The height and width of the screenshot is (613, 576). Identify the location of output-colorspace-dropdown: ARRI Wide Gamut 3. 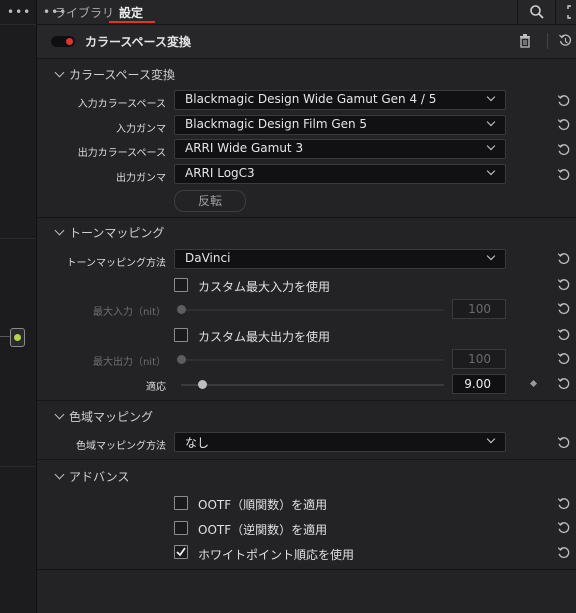
(340, 149).